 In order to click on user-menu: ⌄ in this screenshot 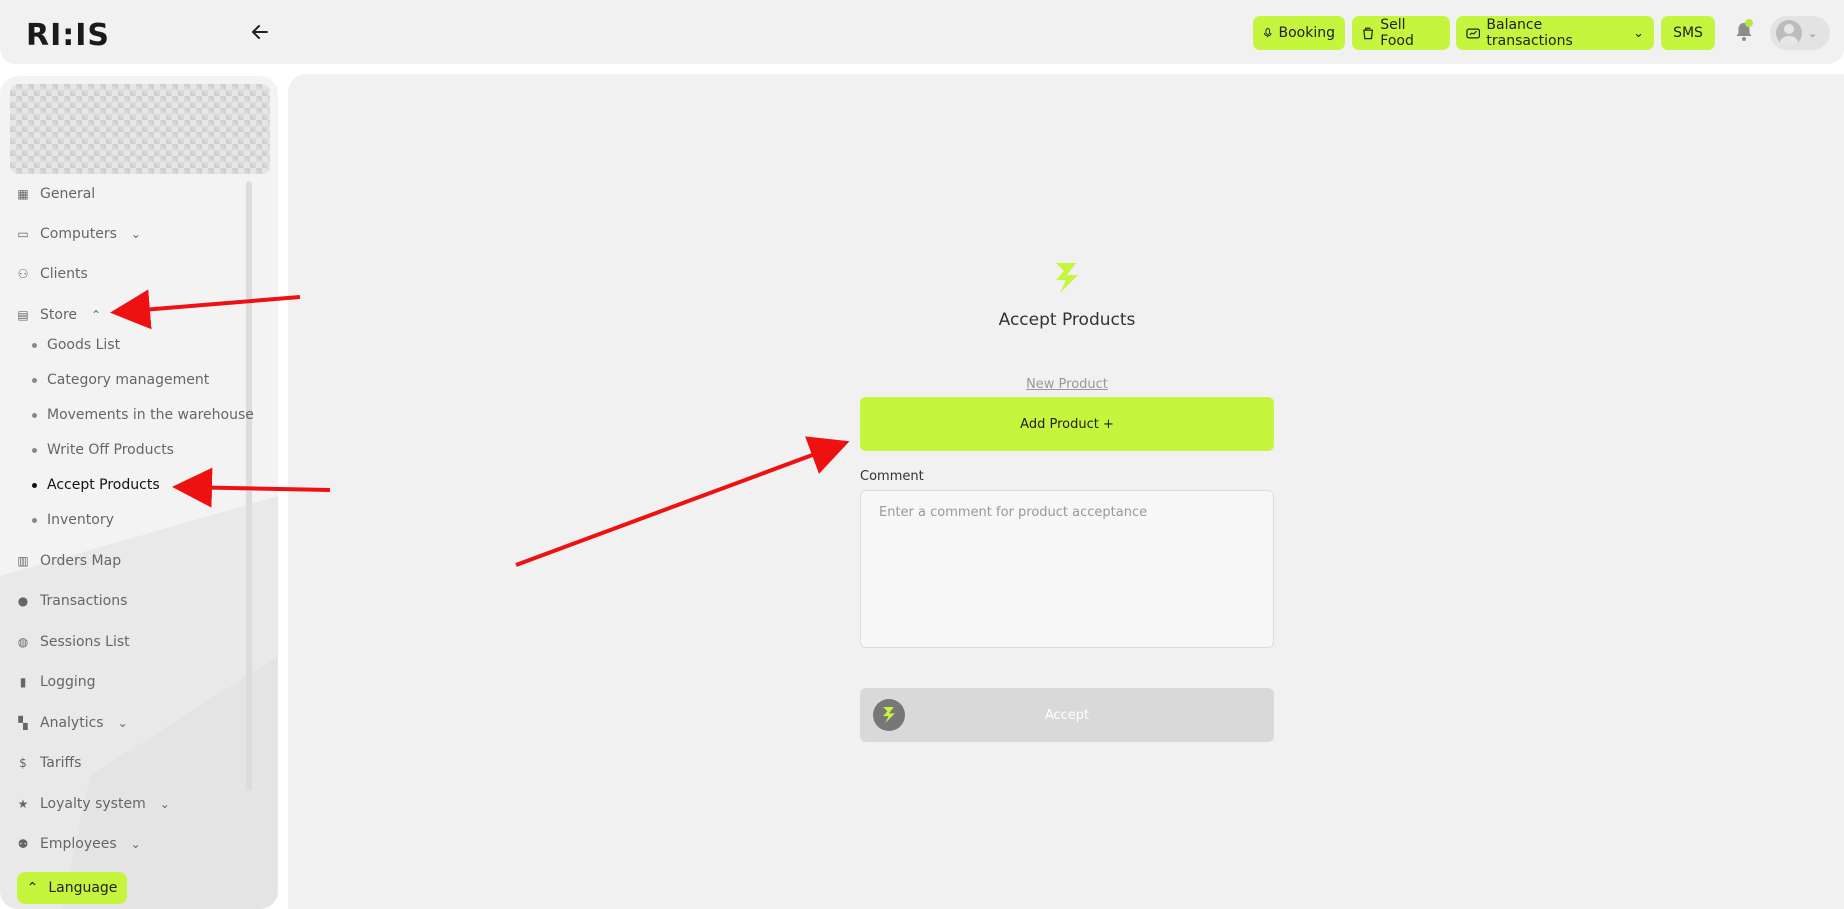, I will do `click(1800, 33)`.